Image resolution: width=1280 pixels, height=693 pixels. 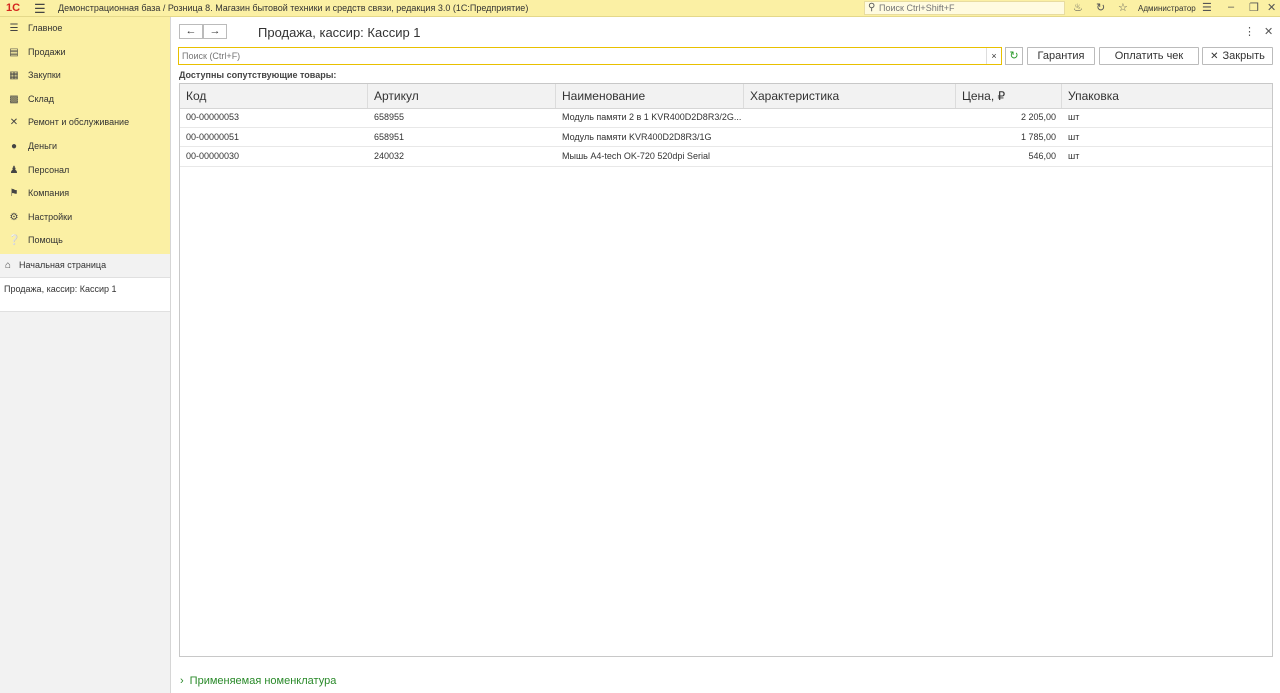 What do you see at coordinates (993, 56) in the screenshot?
I see `clear-search-icon: ×` at bounding box center [993, 56].